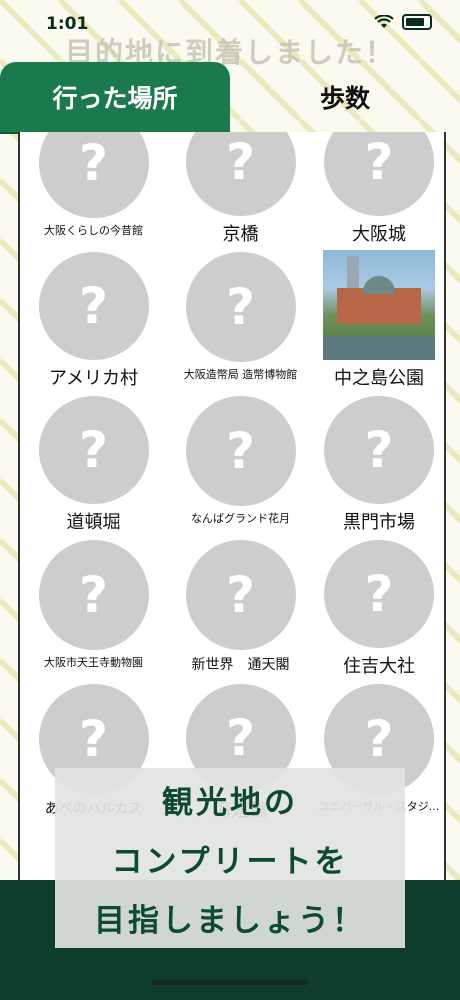 The image size is (460, 1000). What do you see at coordinates (93, 378) in the screenshot?
I see `place-name: アメリカ村` at bounding box center [93, 378].